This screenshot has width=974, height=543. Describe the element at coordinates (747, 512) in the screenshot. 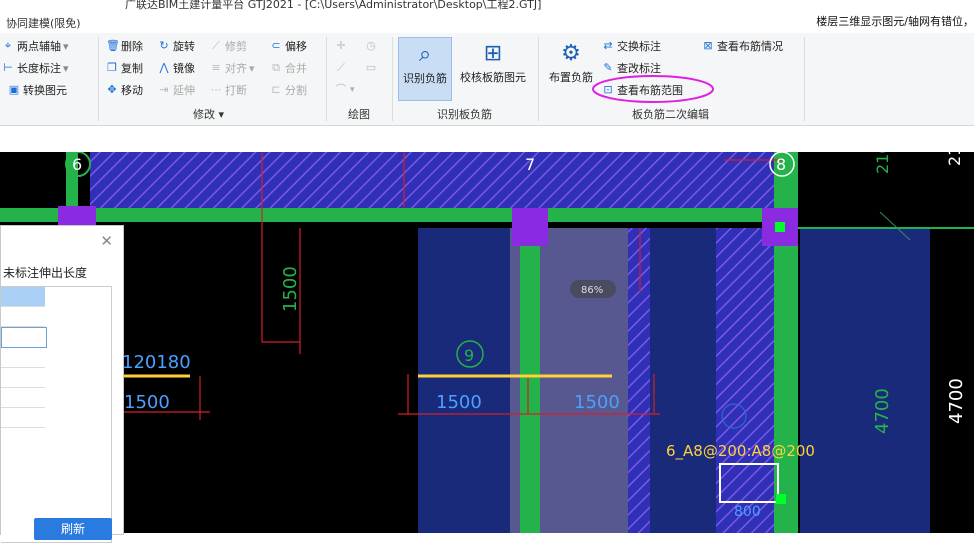

I see `dim-text: 800` at that location.